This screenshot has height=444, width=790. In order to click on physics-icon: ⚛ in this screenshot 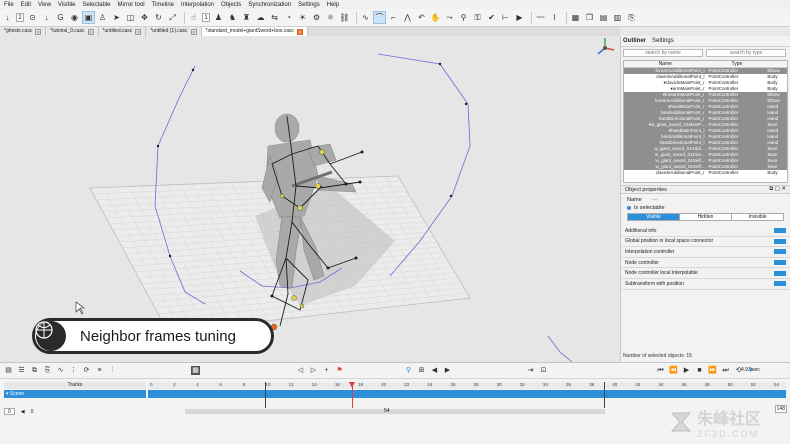, I will do `click(330, 17)`.